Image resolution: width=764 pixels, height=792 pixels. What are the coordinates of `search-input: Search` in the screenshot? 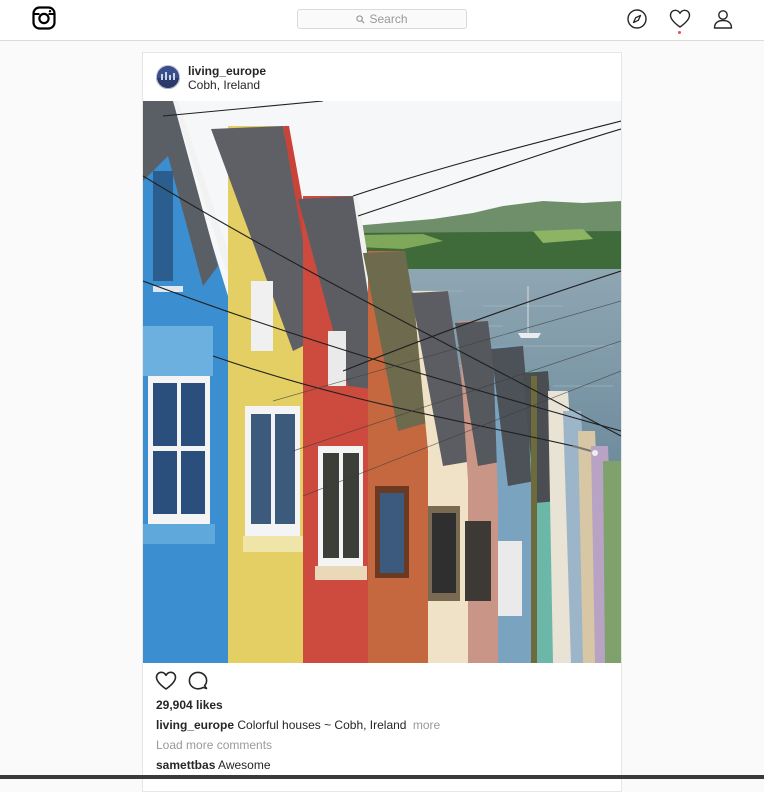 It's located at (382, 19).